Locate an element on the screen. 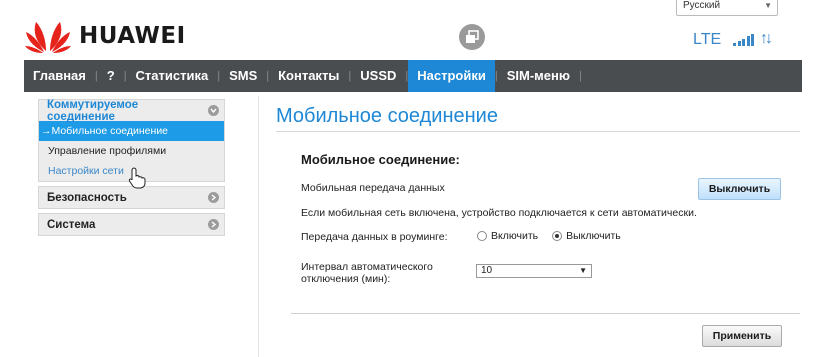  roaming-enable-label: Включить is located at coordinates (514, 236).